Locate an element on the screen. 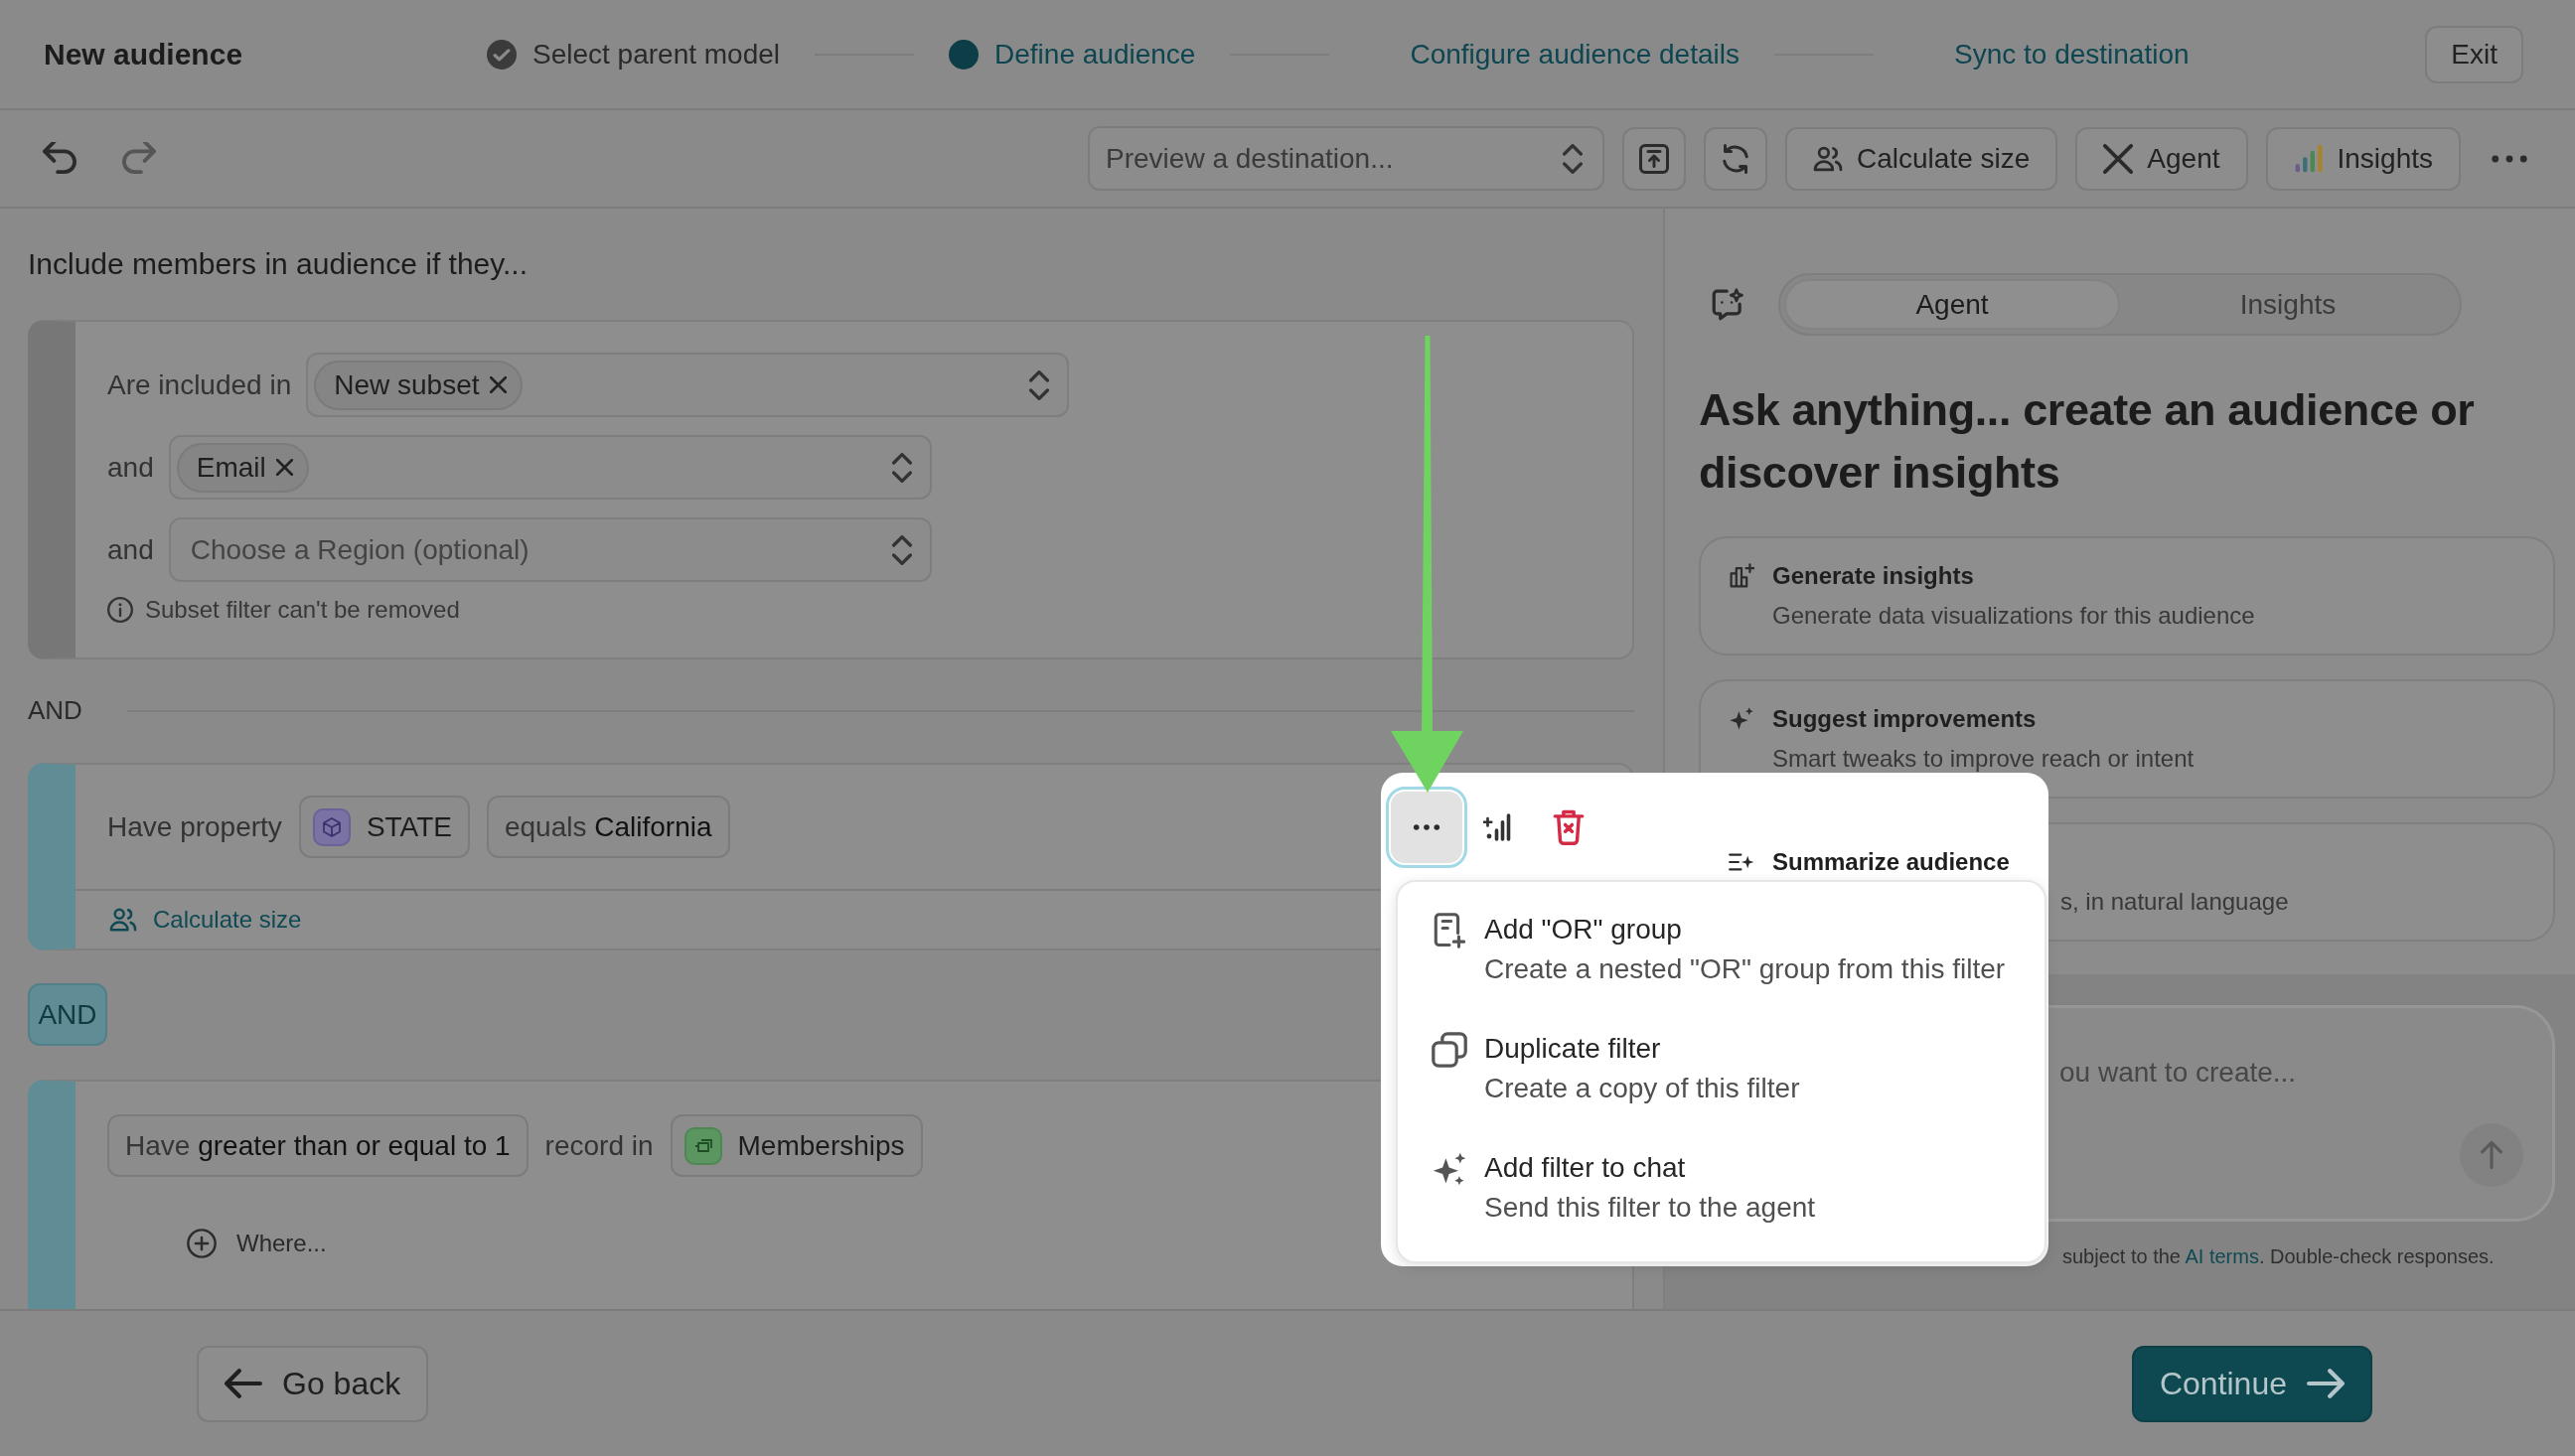 The height and width of the screenshot is (1456, 2575). plus-circle-icon is located at coordinates (202, 1243).